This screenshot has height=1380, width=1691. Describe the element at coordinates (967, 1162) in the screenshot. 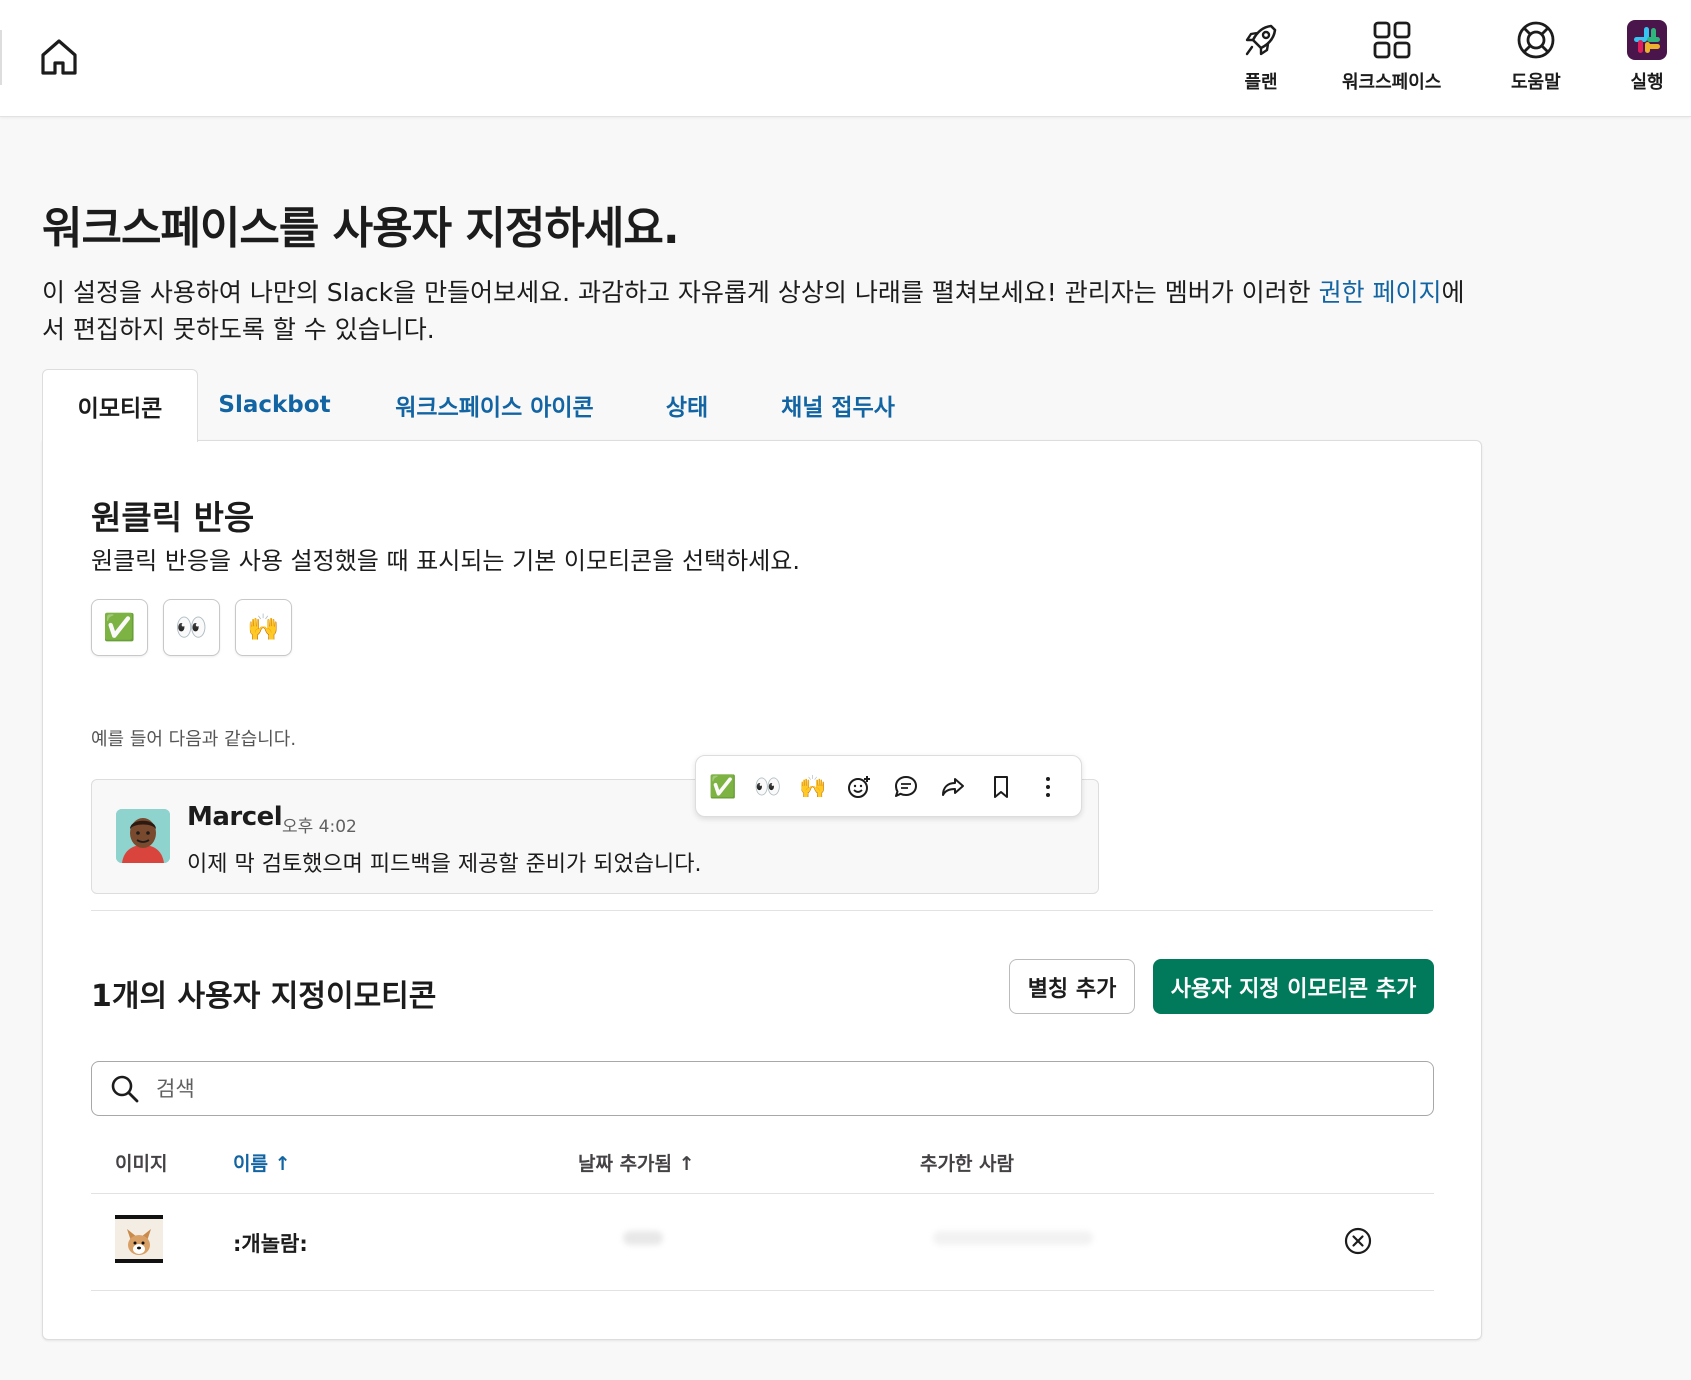

I see `column-header-added-by: 추가한 사람` at that location.